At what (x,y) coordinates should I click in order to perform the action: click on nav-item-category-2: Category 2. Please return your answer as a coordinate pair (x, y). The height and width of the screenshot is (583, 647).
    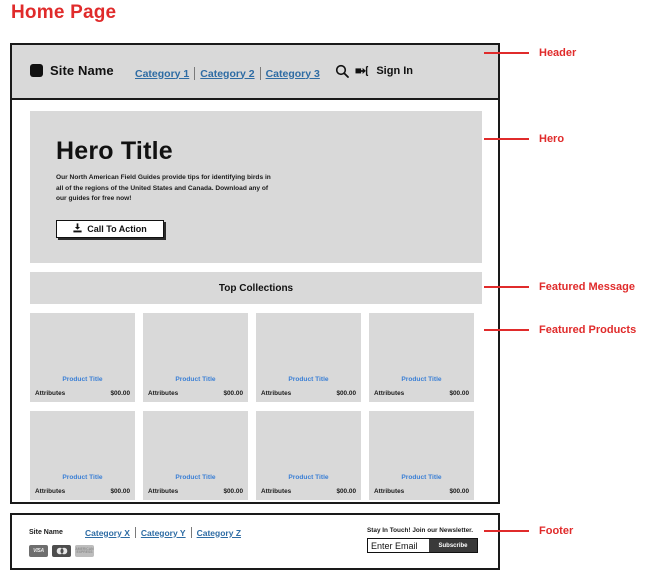
    Looking at the image, I should click on (227, 74).